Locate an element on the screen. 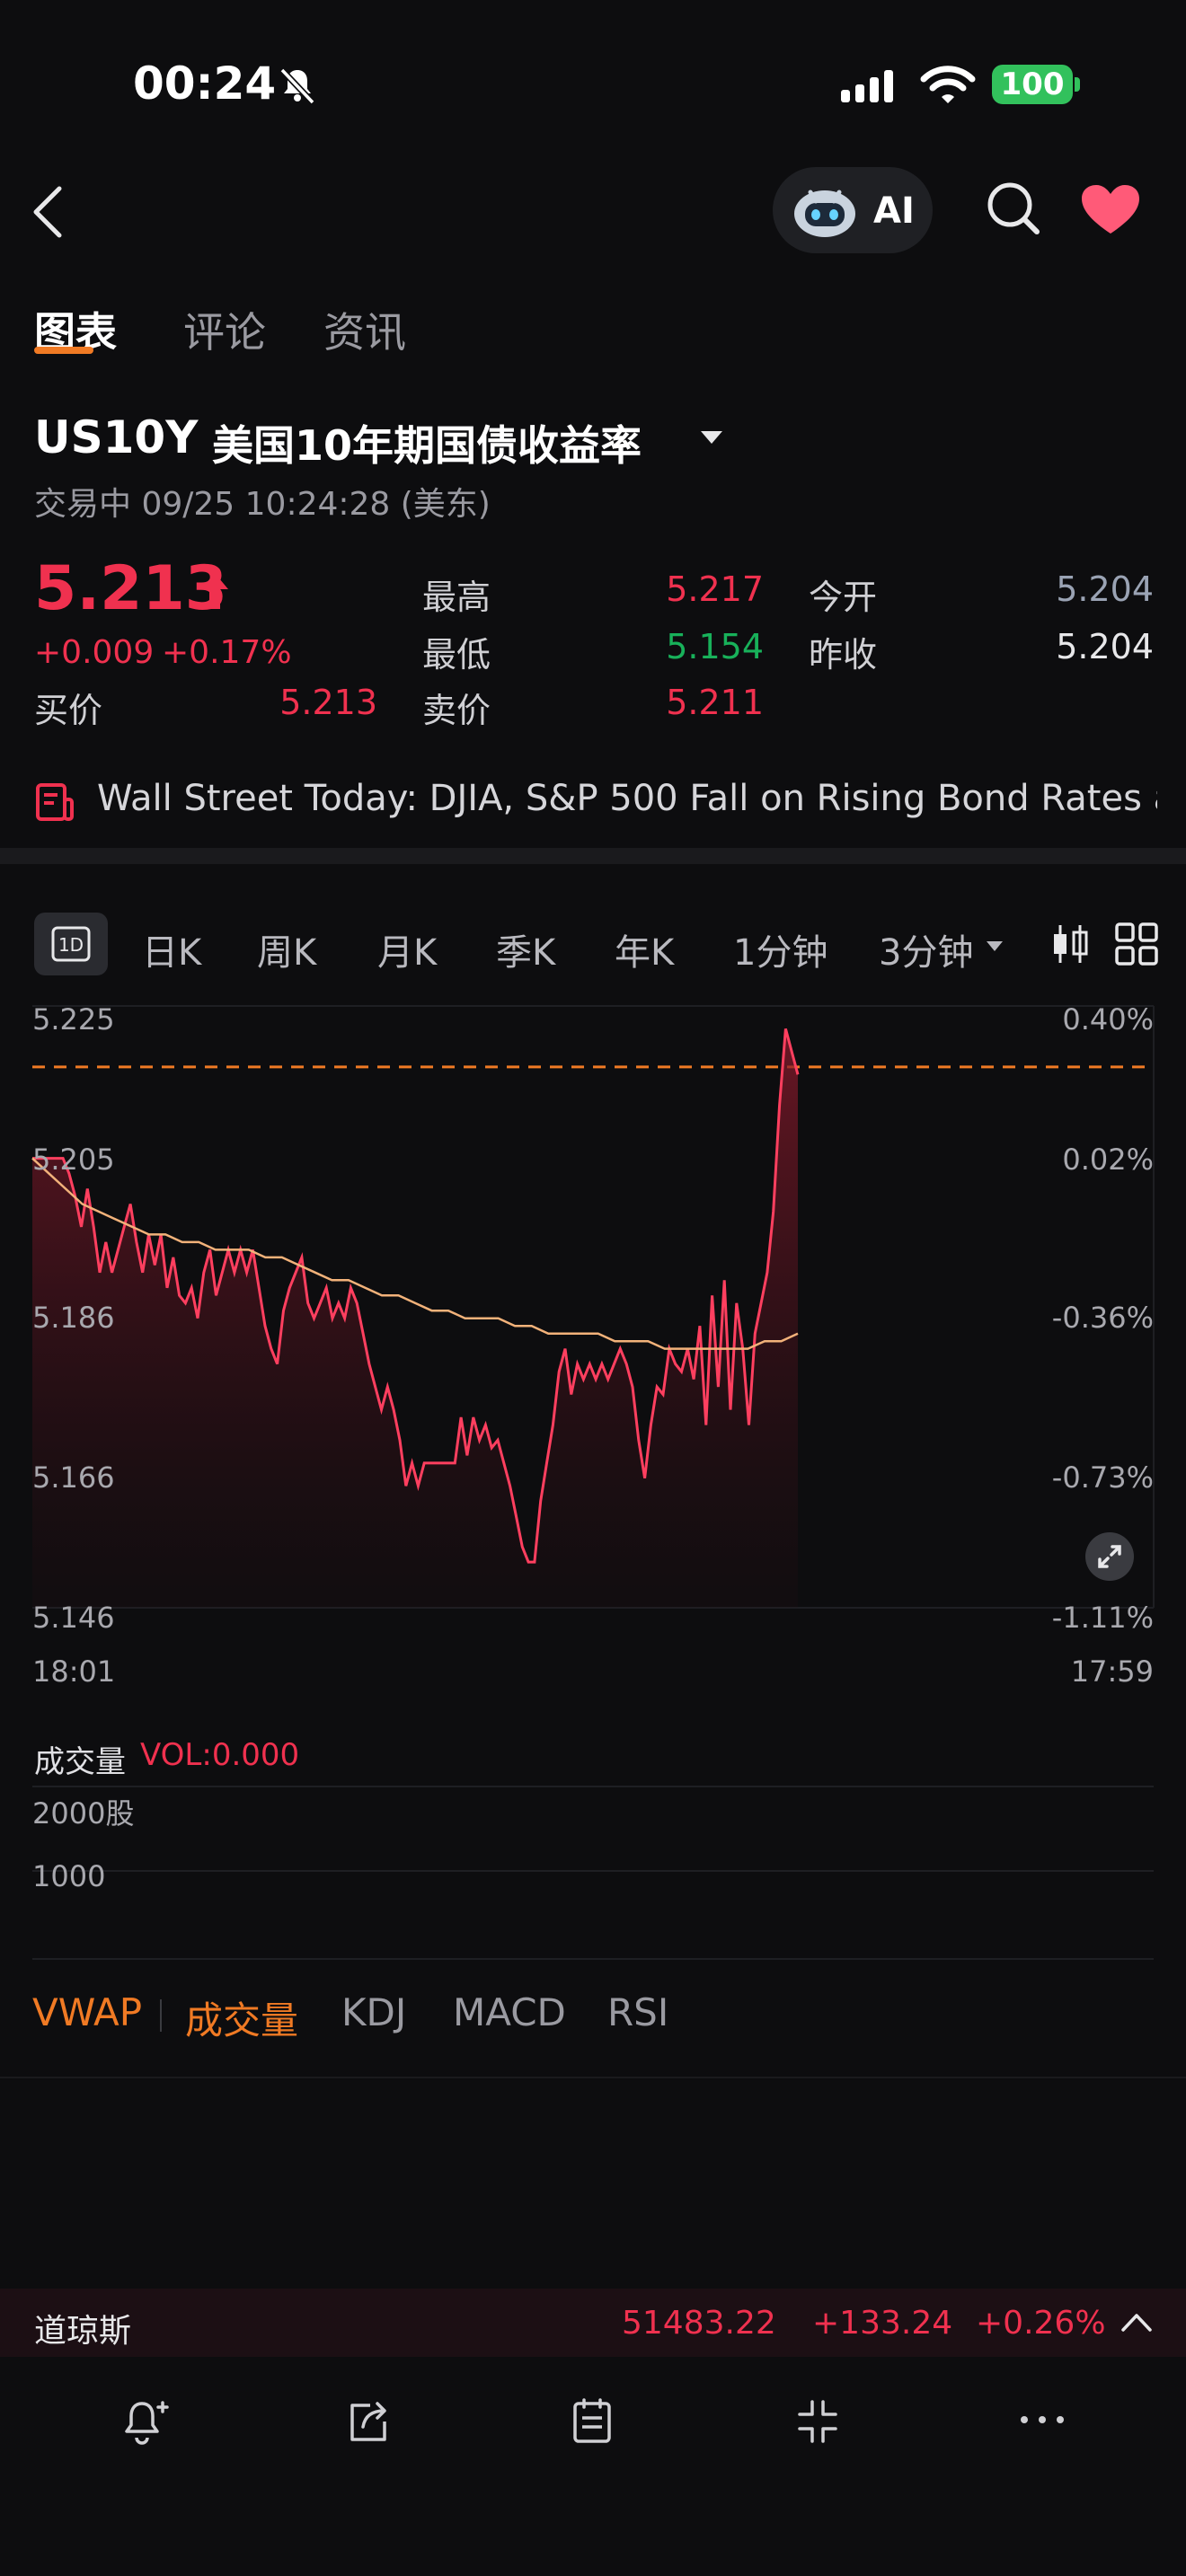 This screenshot has height=2576, width=1186. current-price: 5.213 is located at coordinates (131, 588).